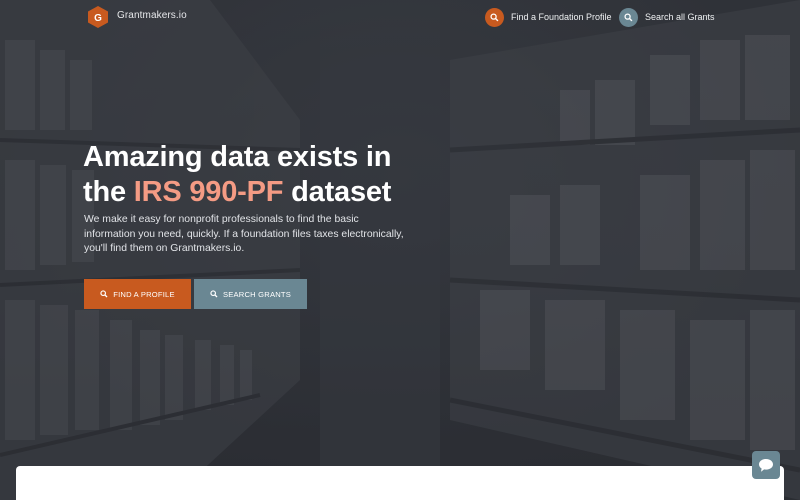 The image size is (800, 500). What do you see at coordinates (152, 15) in the screenshot?
I see `brand-name: Grantmakers.io` at bounding box center [152, 15].